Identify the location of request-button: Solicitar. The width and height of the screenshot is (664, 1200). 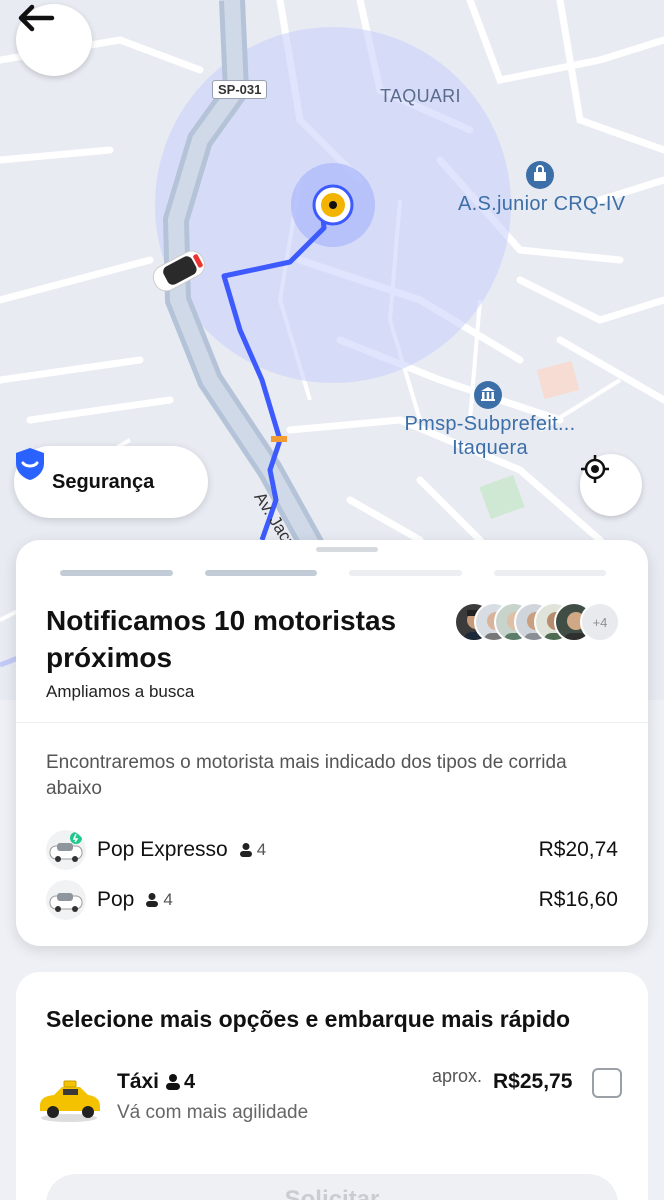
(332, 1187).